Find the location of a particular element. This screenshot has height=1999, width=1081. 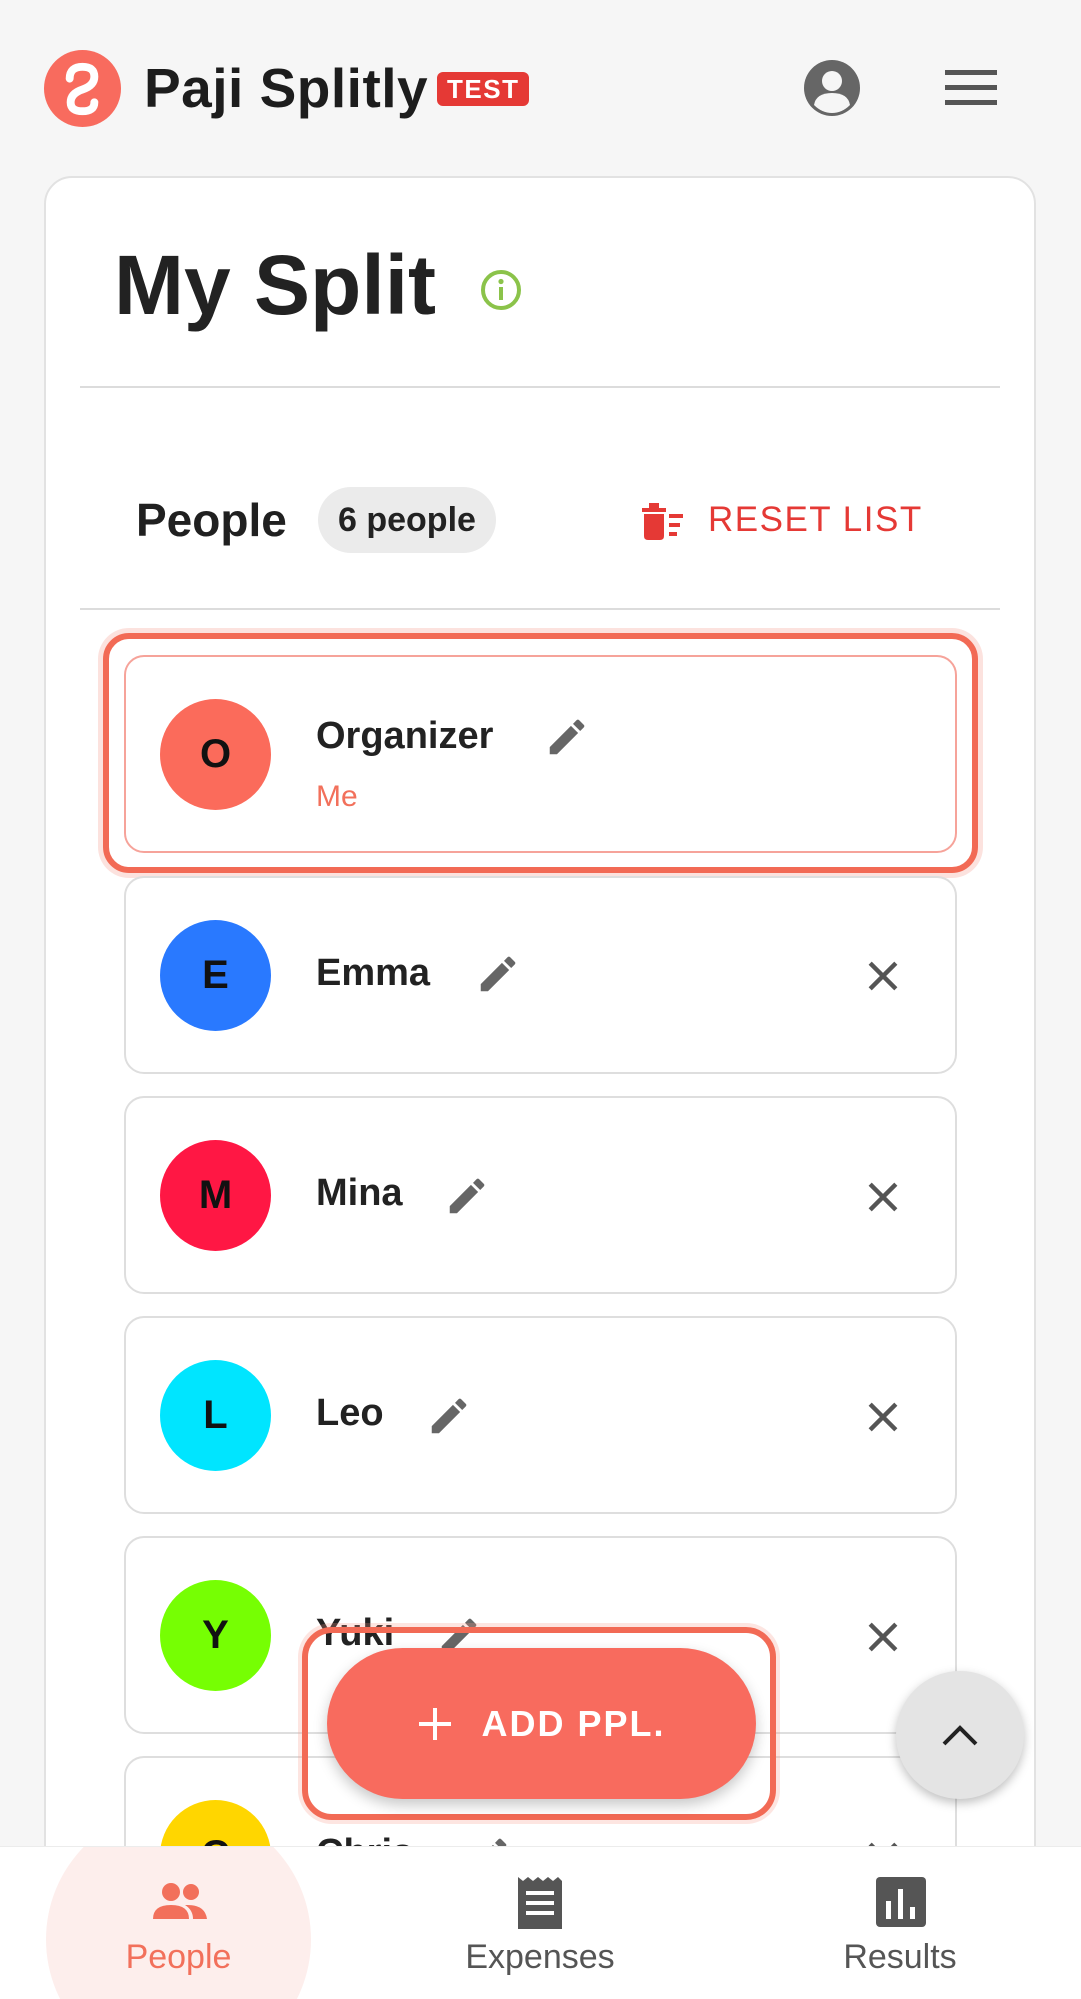

hamburger-menu-icon is located at coordinates (971, 87).